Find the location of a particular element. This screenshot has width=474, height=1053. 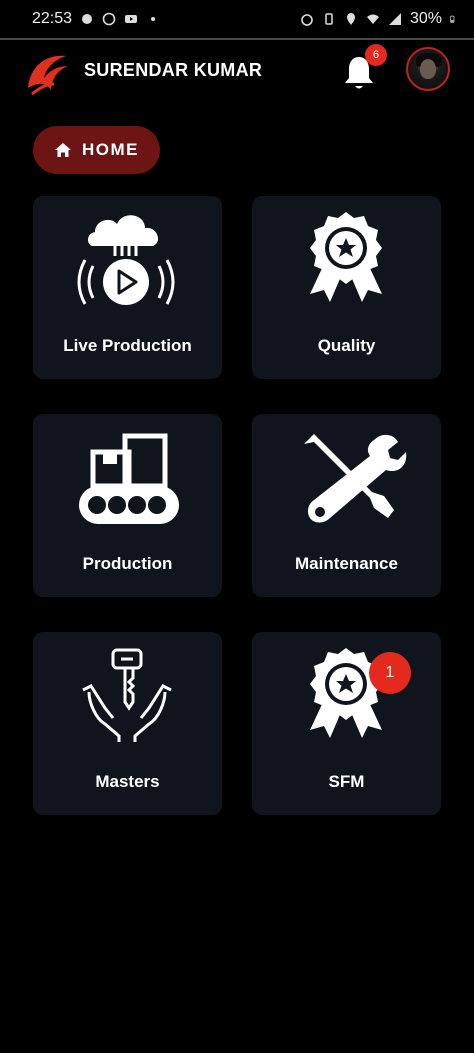

vibrate-icon is located at coordinates (329, 19).